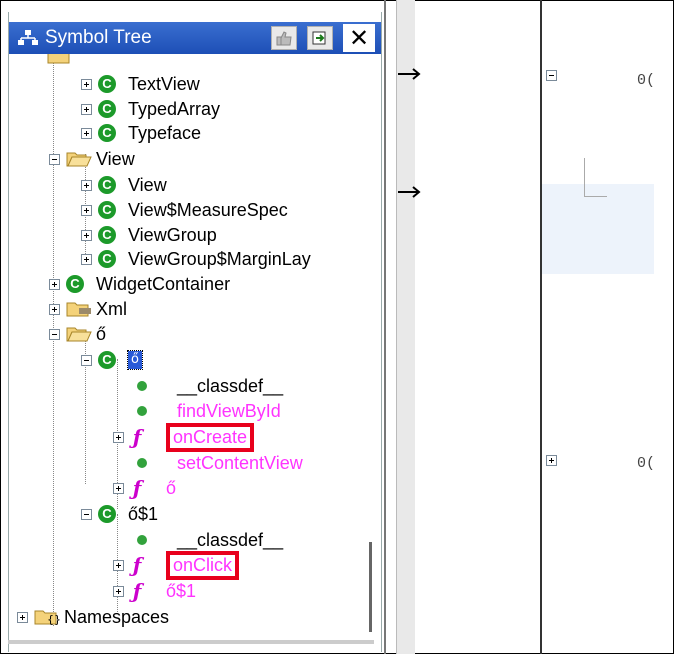  Describe the element at coordinates (218, 463) in the screenshot. I see `tree-node: setContentView` at that location.